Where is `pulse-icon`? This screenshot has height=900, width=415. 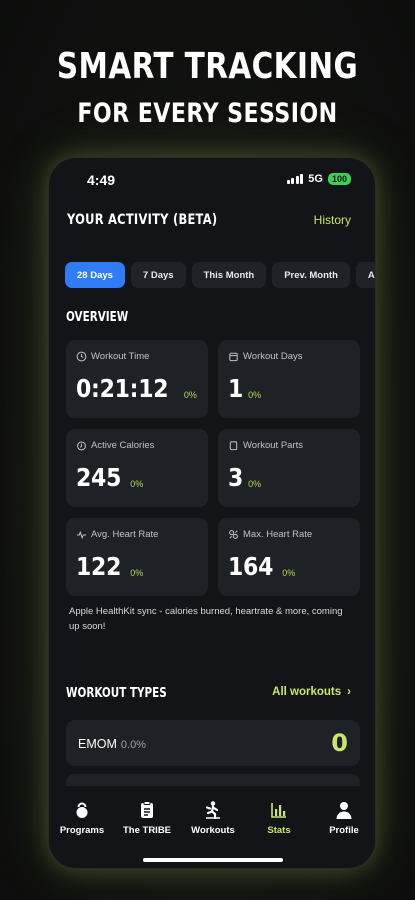
pulse-icon is located at coordinates (81, 535).